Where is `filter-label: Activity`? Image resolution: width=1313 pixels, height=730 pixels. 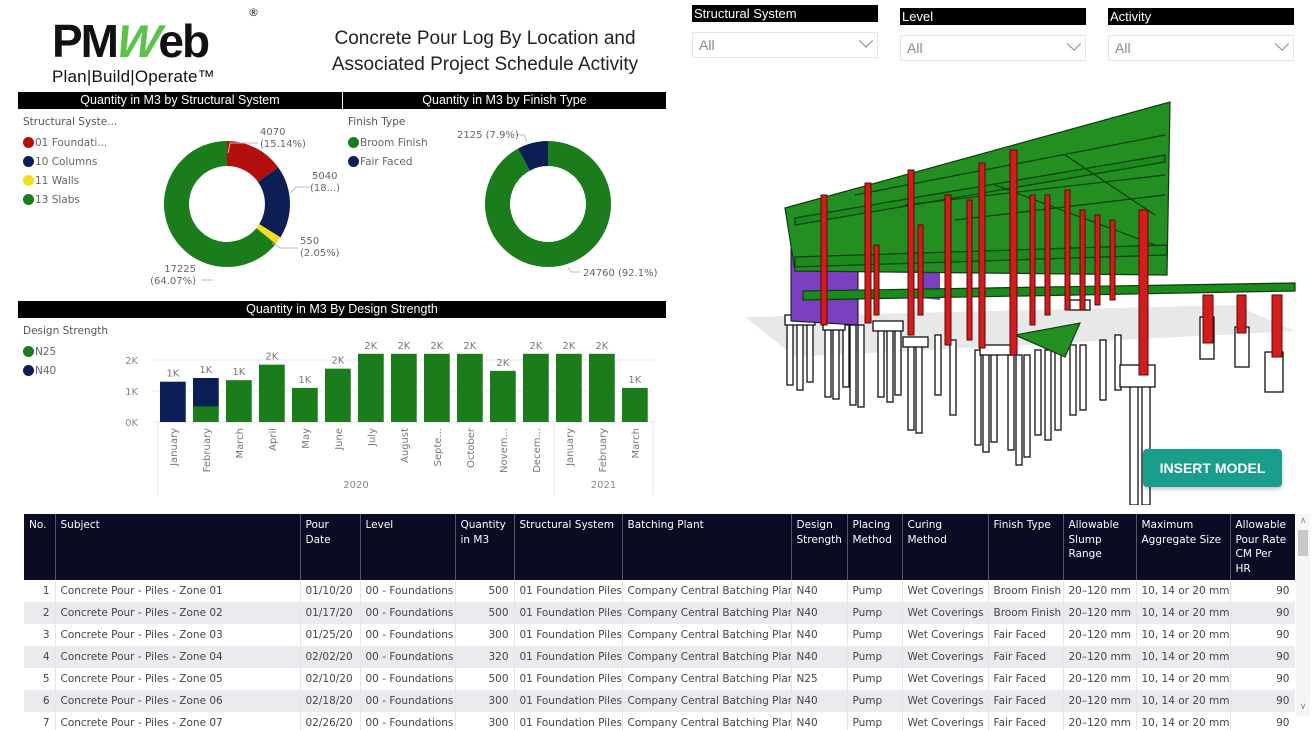
filter-label: Activity is located at coordinates (1201, 16).